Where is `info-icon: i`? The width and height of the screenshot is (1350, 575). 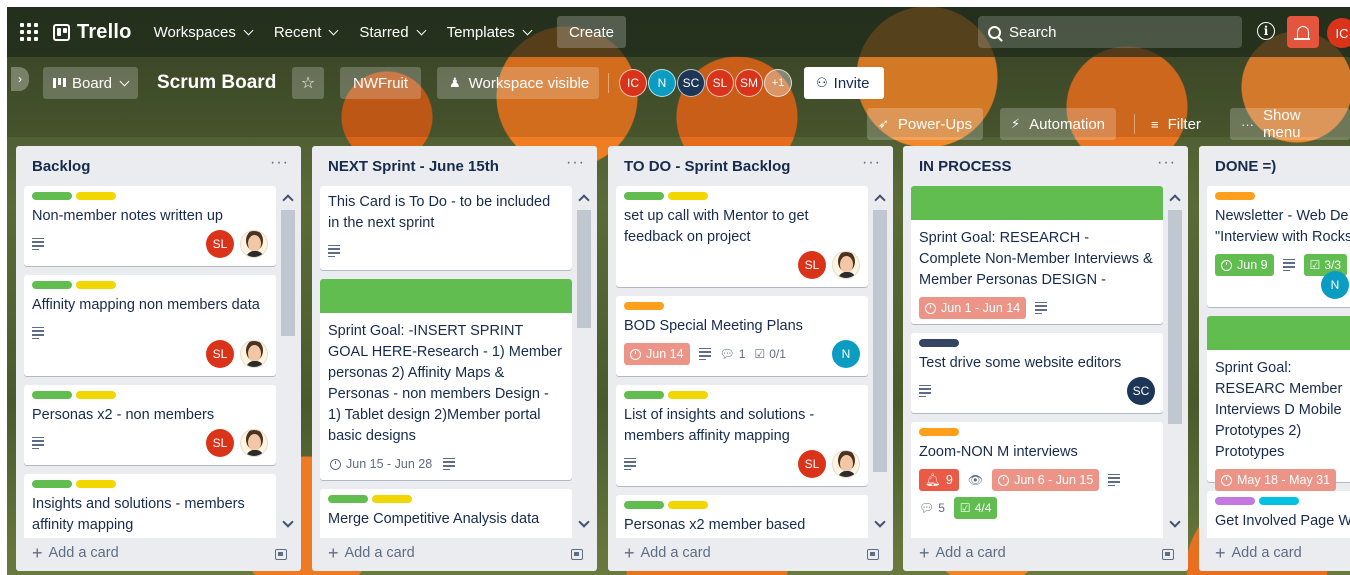
info-icon: i is located at coordinates (1266, 31).